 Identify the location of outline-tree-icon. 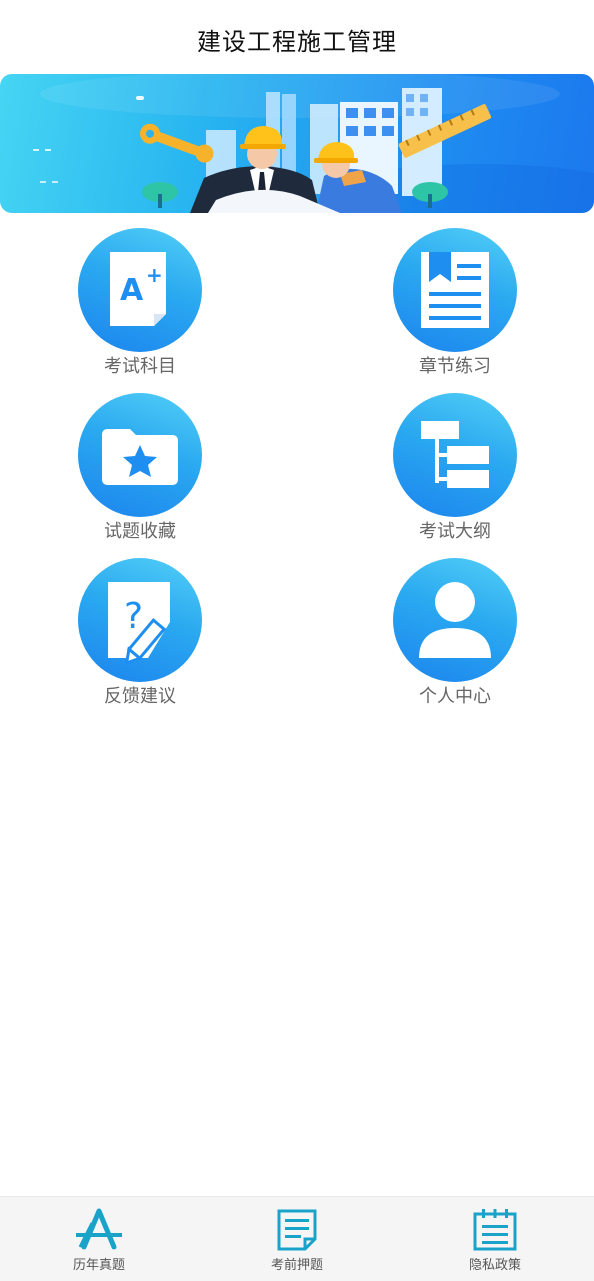
(455, 455).